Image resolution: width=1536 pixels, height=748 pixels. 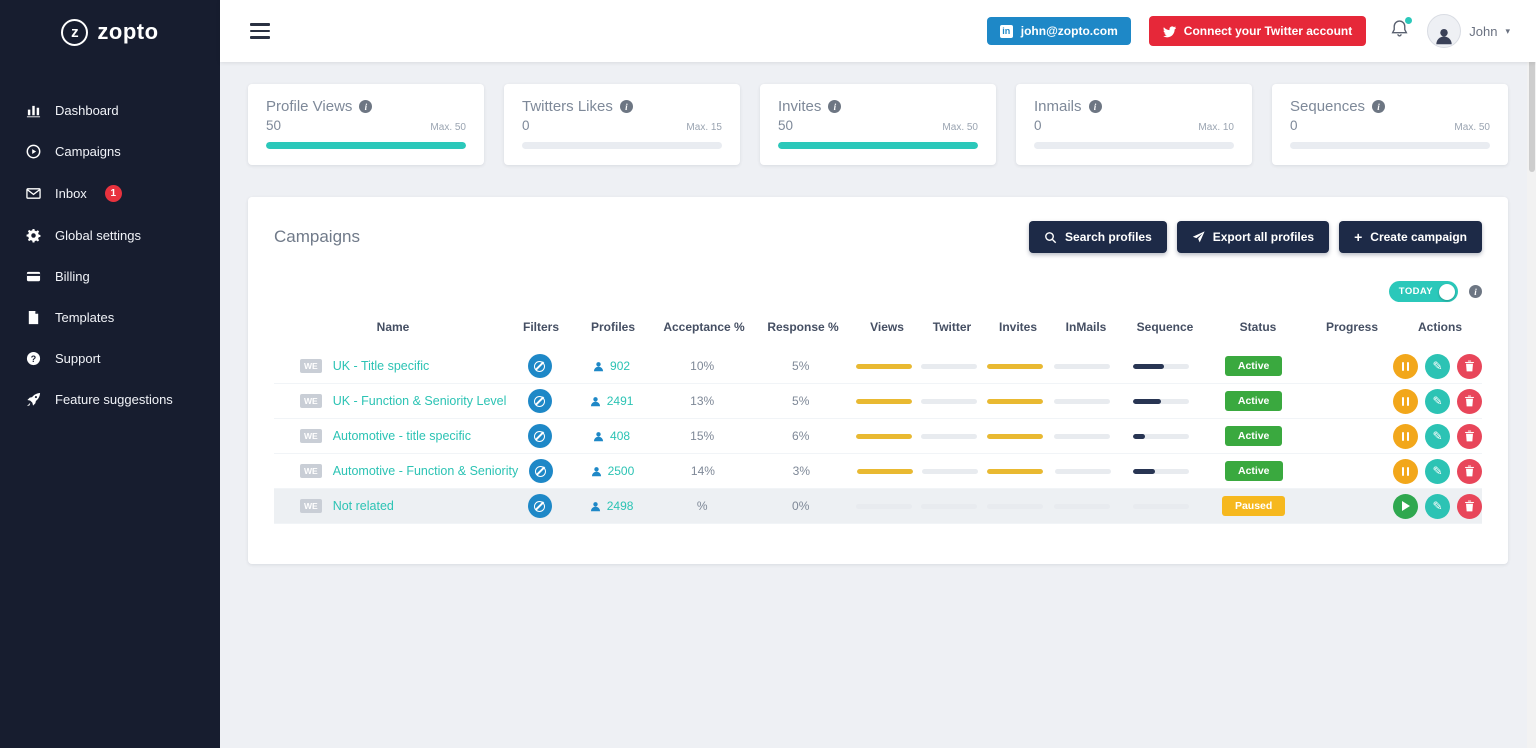 I want to click on create-campaign-button: + Create campaign, so click(x=1410, y=237).